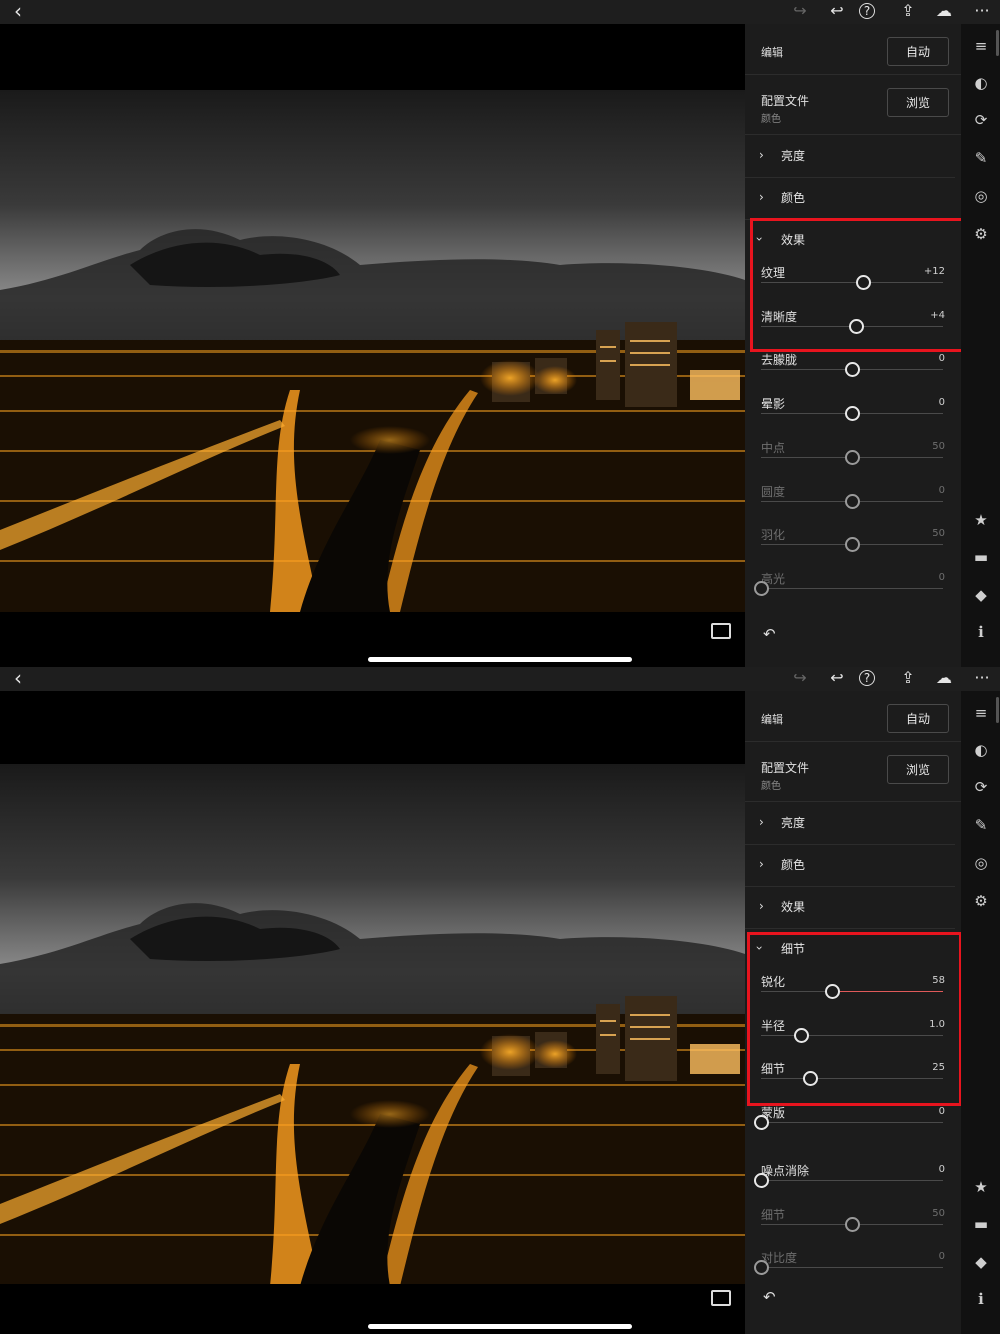 The height and width of the screenshot is (1334, 1000). What do you see at coordinates (779, 360) in the screenshot?
I see `slider-label: 去朦胧` at bounding box center [779, 360].